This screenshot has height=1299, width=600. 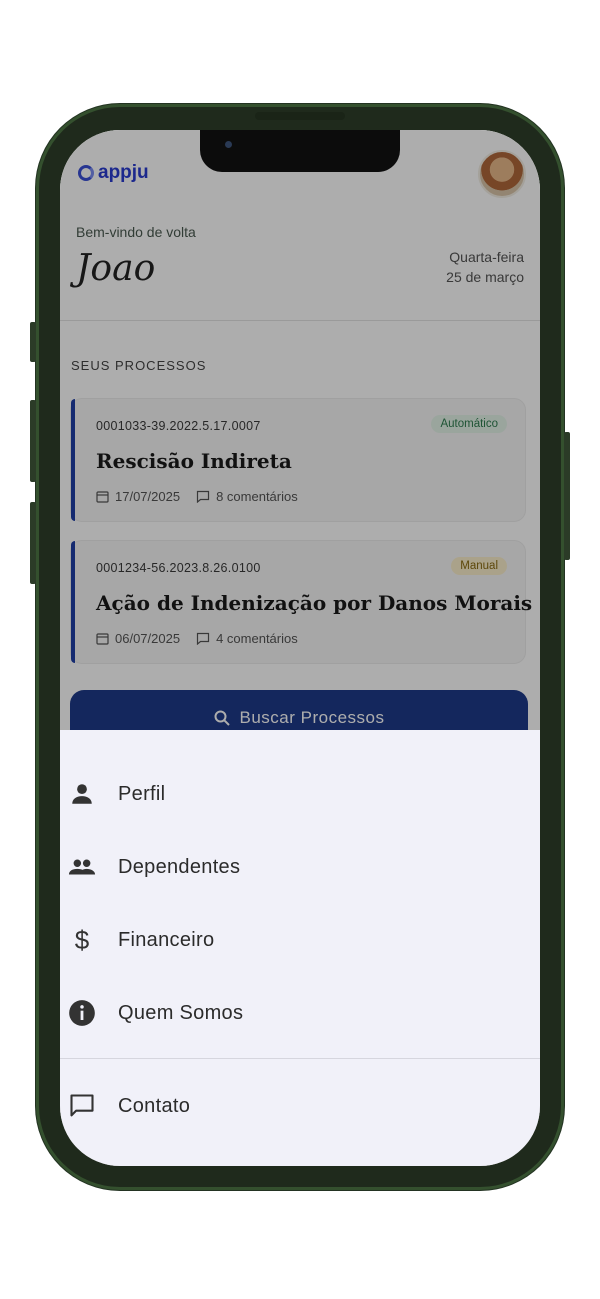 I want to click on menu-divider, so click(x=300, y=1058).